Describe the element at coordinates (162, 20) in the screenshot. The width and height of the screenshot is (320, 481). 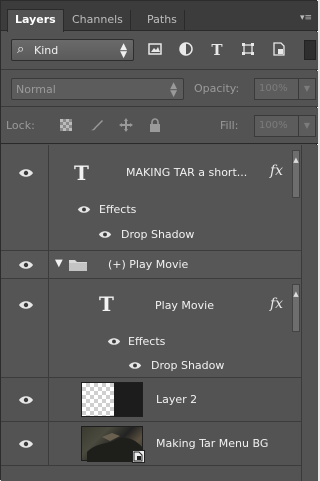
I see `tab-paths: Paths` at that location.